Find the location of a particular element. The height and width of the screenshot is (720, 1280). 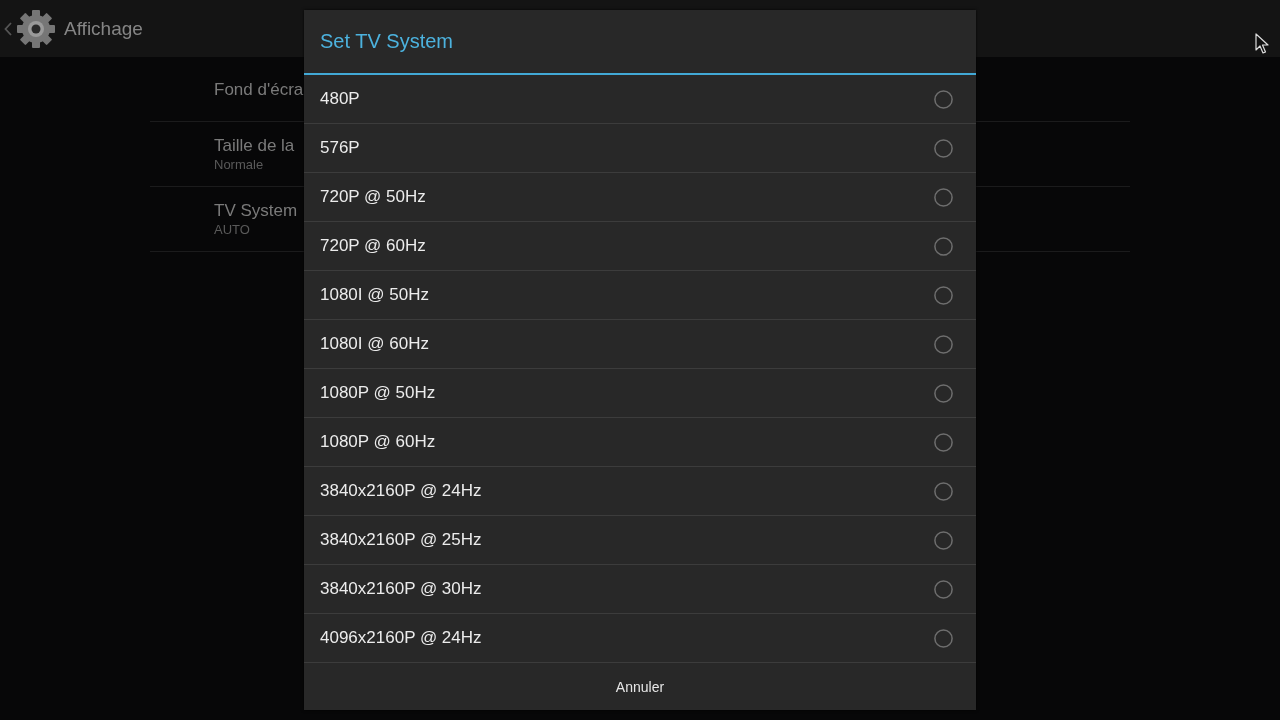

gear-icon is located at coordinates (36, 28).